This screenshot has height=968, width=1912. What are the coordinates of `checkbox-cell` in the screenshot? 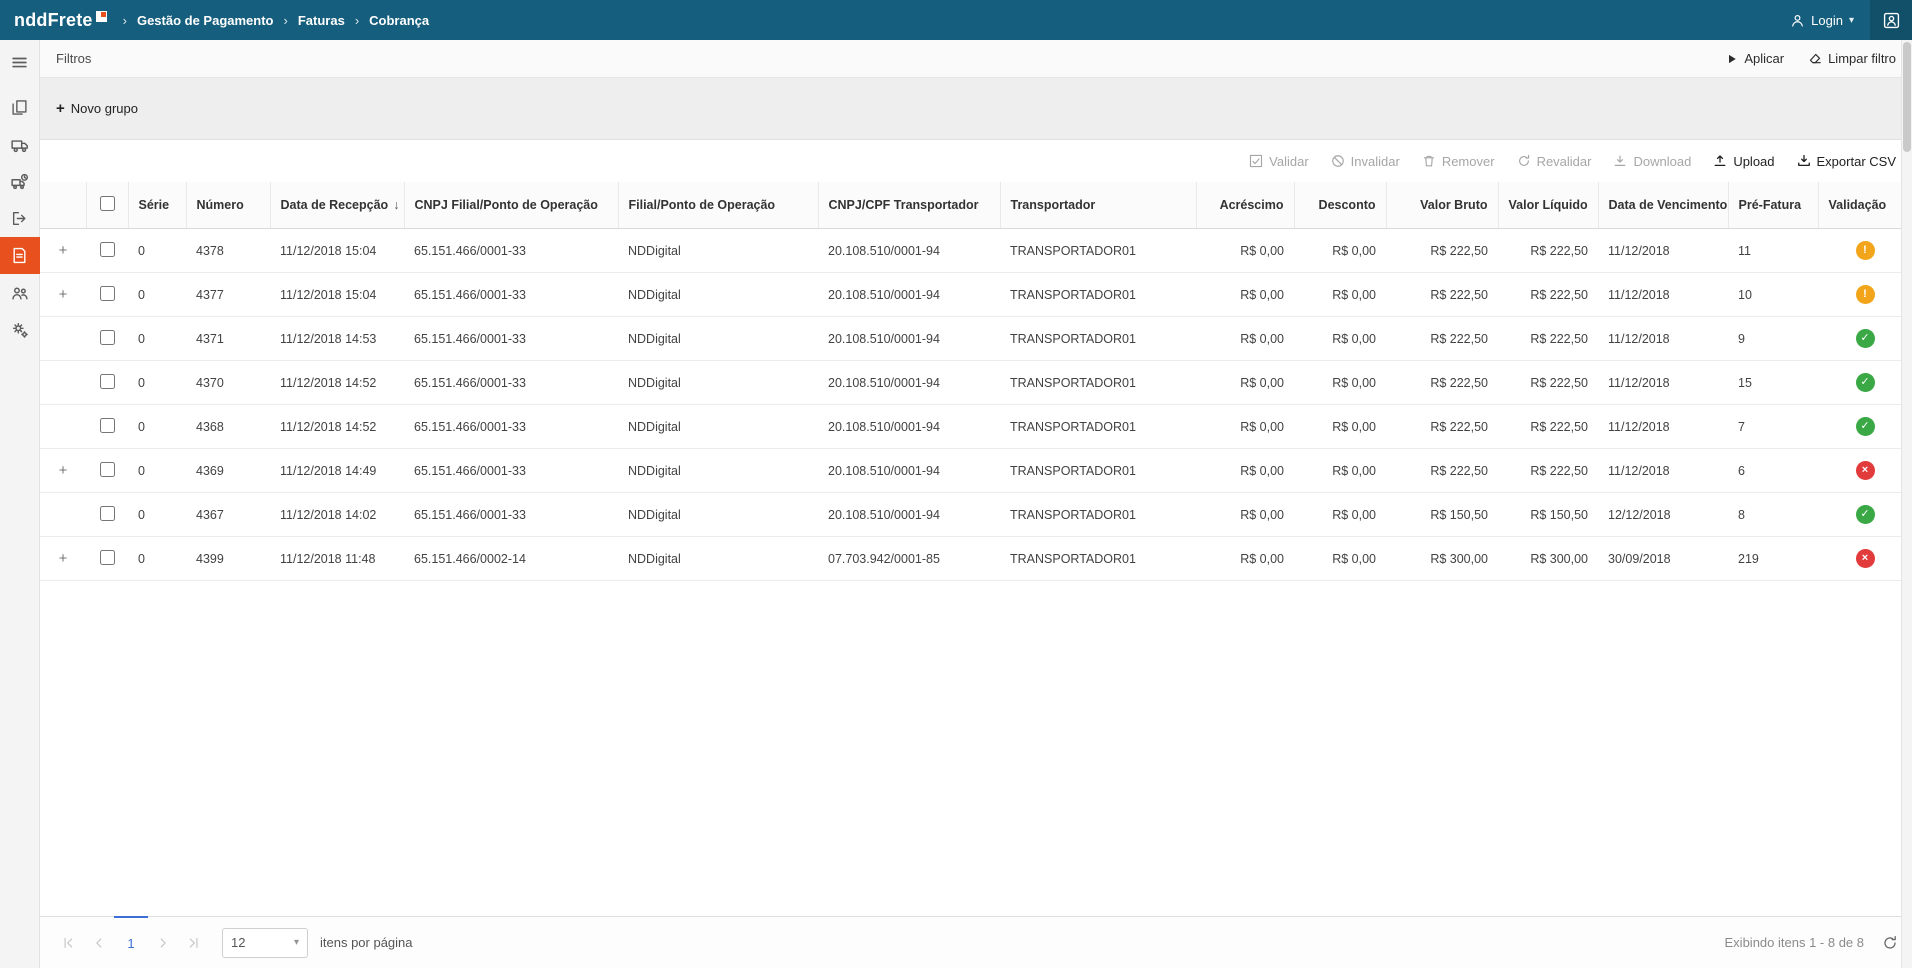 It's located at (107, 514).